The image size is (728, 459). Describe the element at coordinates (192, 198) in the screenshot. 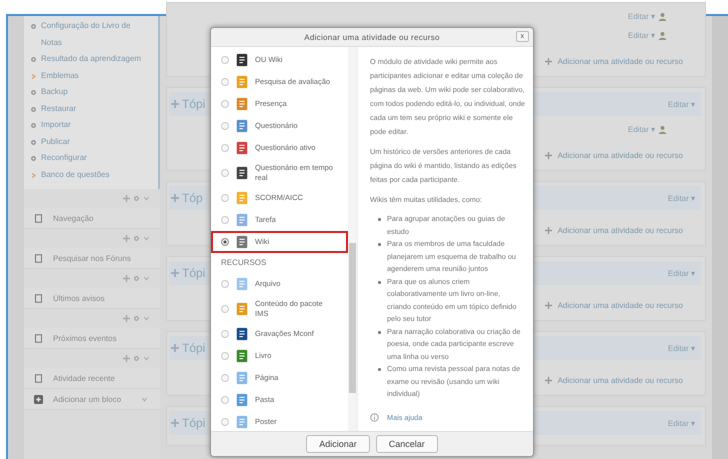

I see `section-title: Tóp` at that location.